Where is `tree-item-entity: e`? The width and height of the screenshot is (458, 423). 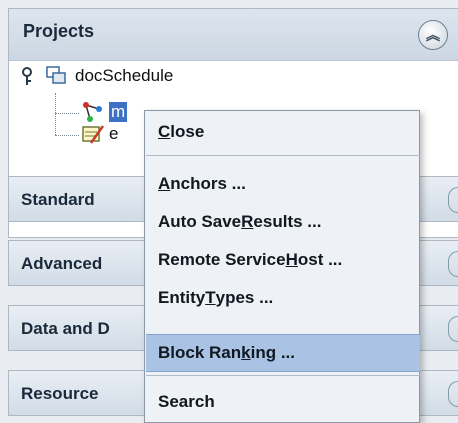 tree-item-entity: e is located at coordinates (99, 134).